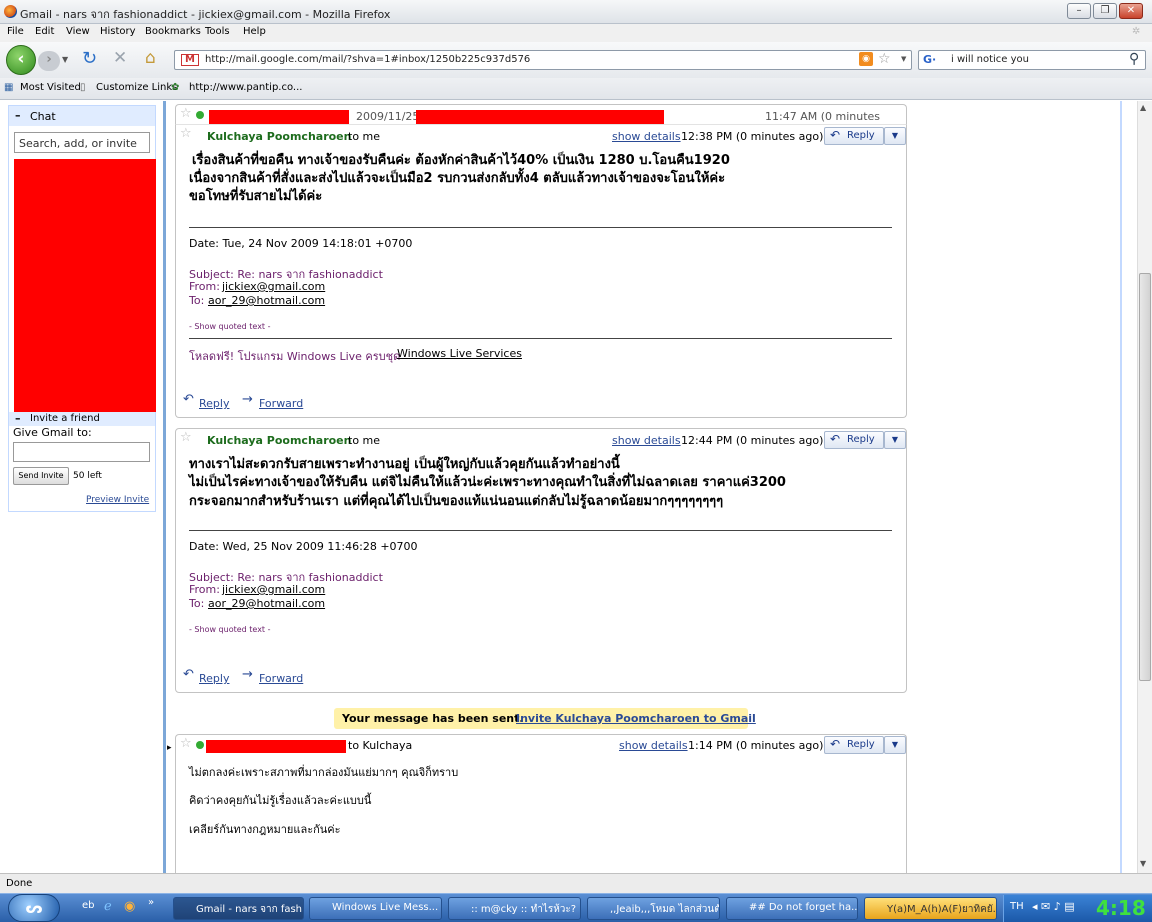 The height and width of the screenshot is (922, 1152). Describe the element at coordinates (34, 908) in the screenshot. I see `start-button: ᔕ` at that location.